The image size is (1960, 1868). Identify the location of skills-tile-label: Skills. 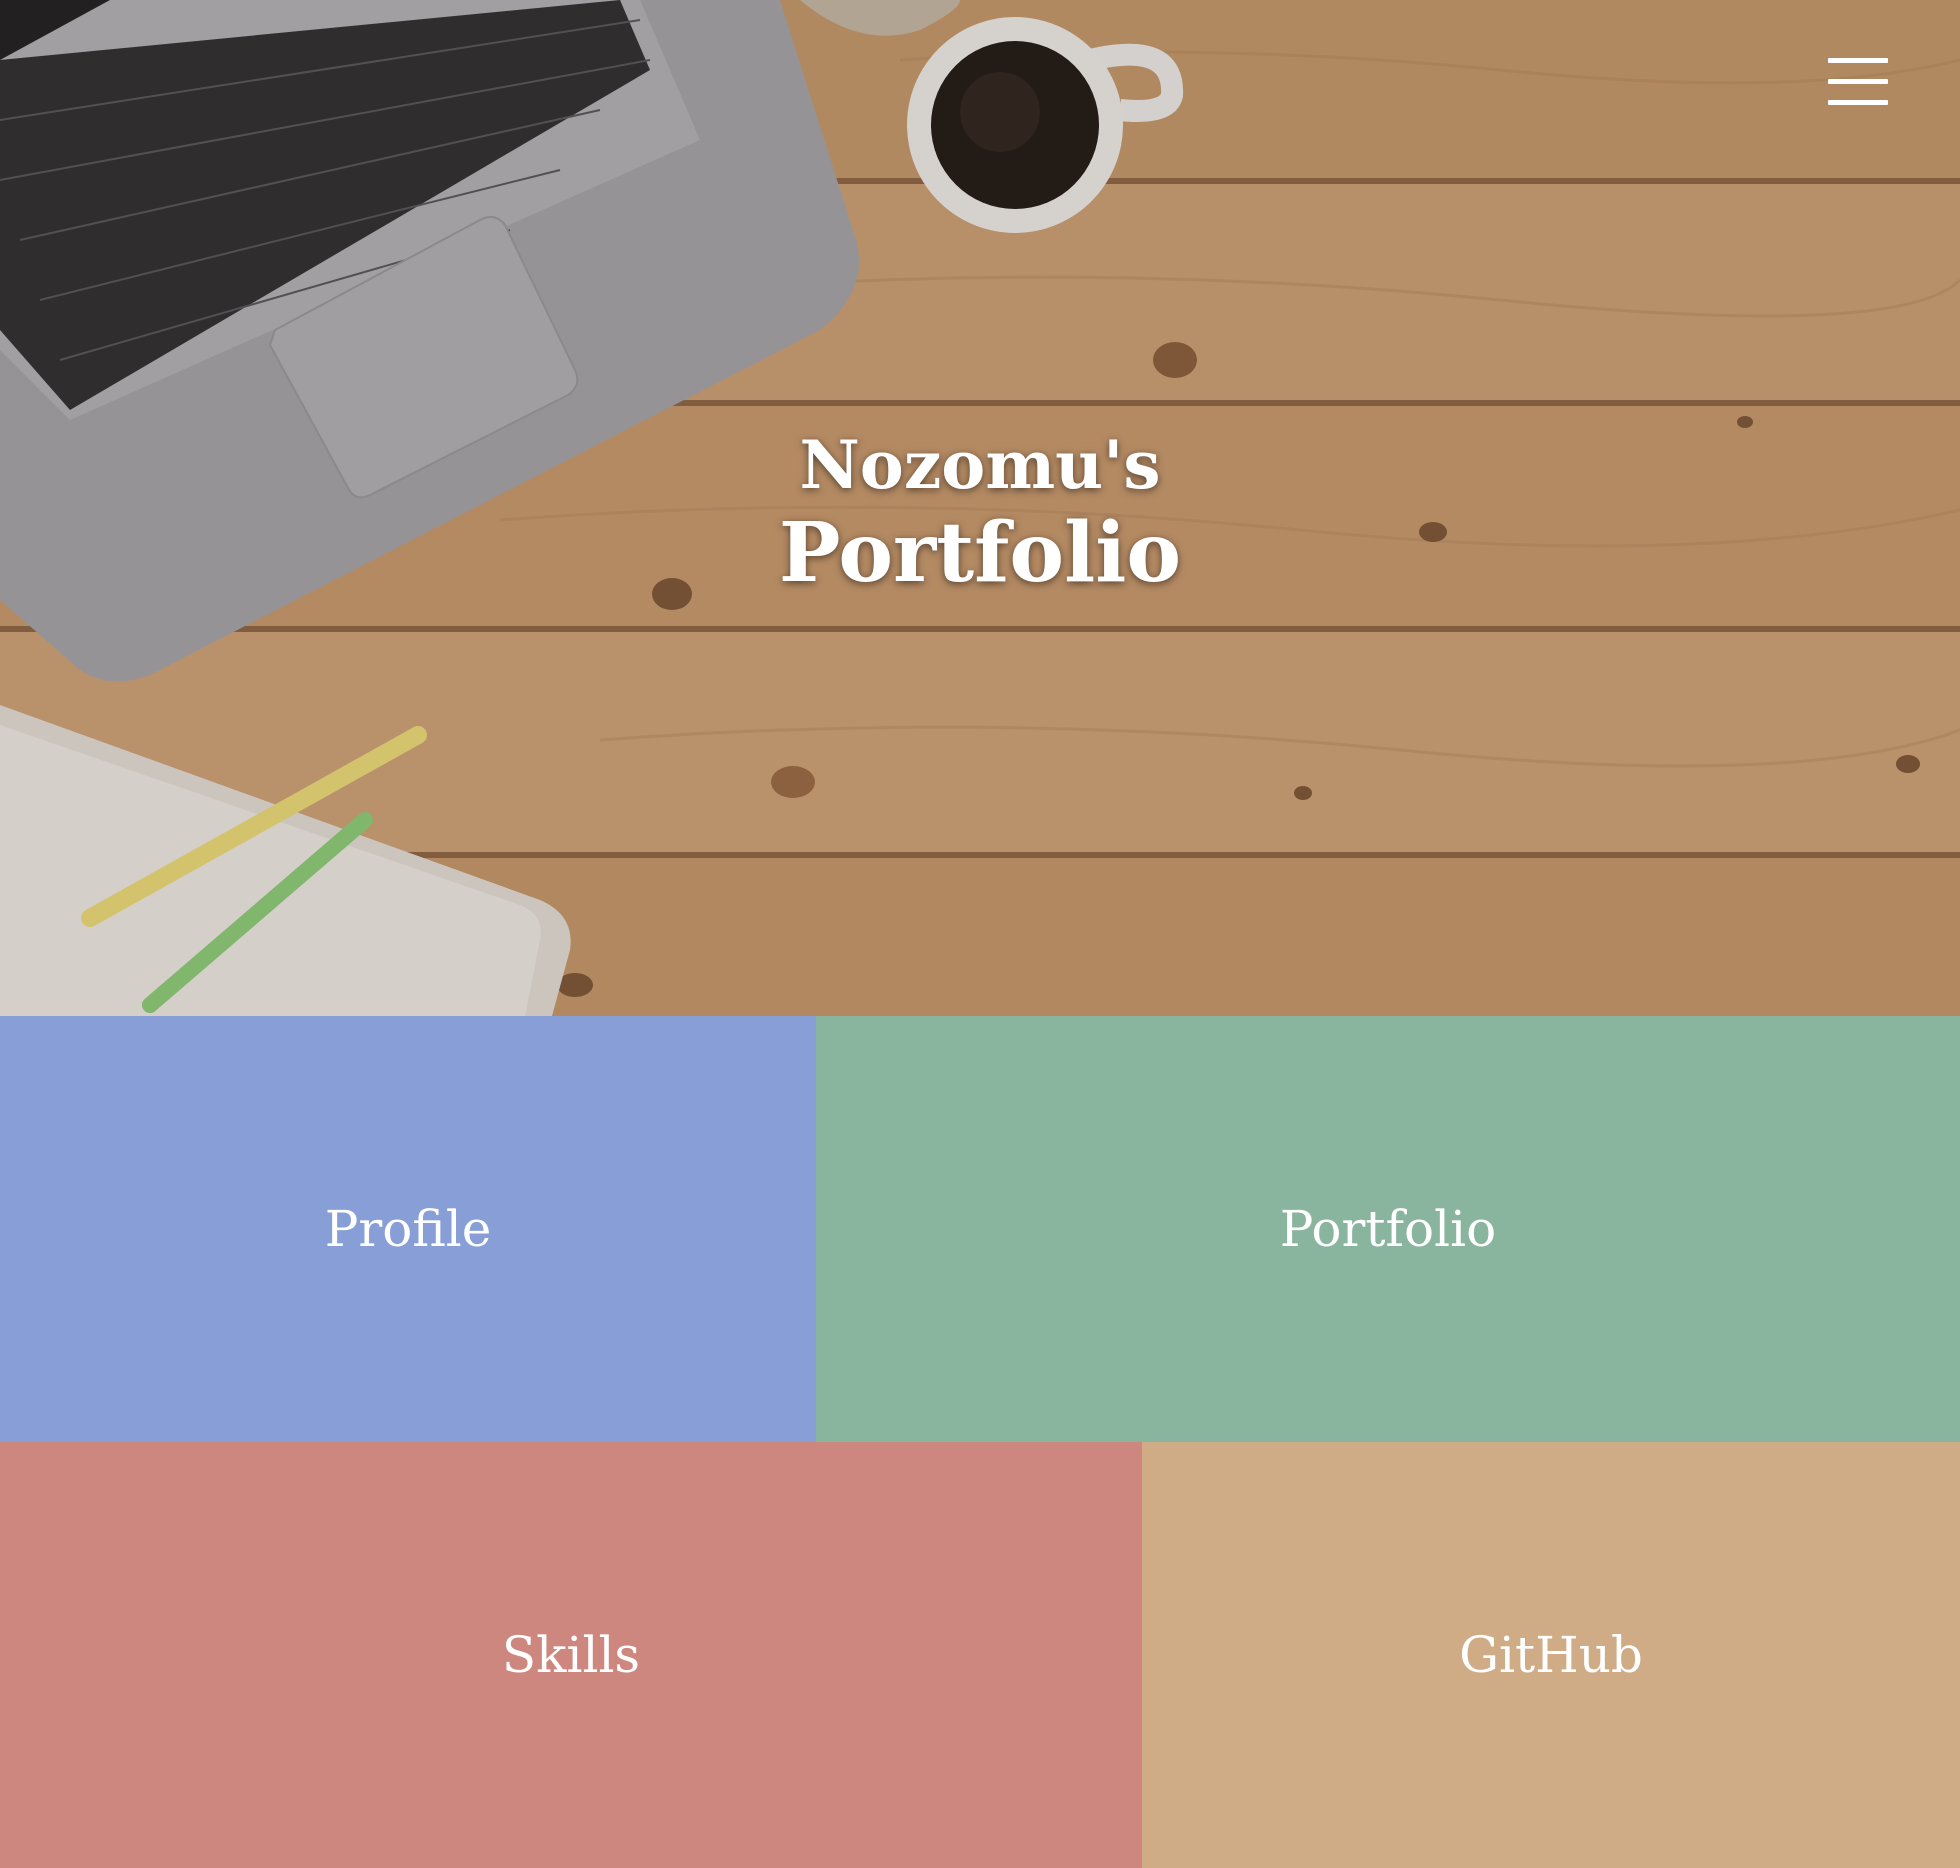
(571, 1655).